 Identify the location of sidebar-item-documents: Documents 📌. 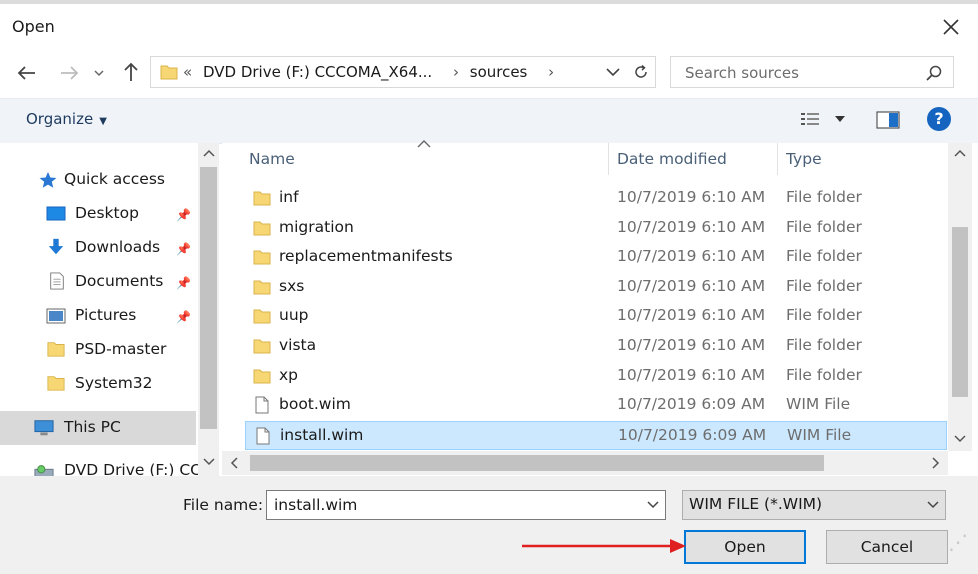
(98, 282).